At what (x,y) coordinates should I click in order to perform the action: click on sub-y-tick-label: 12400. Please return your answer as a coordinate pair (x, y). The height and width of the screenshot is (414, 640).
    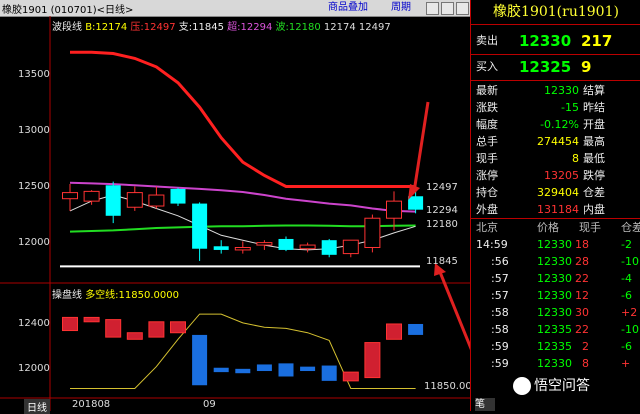
    Looking at the image, I should click on (34, 323).